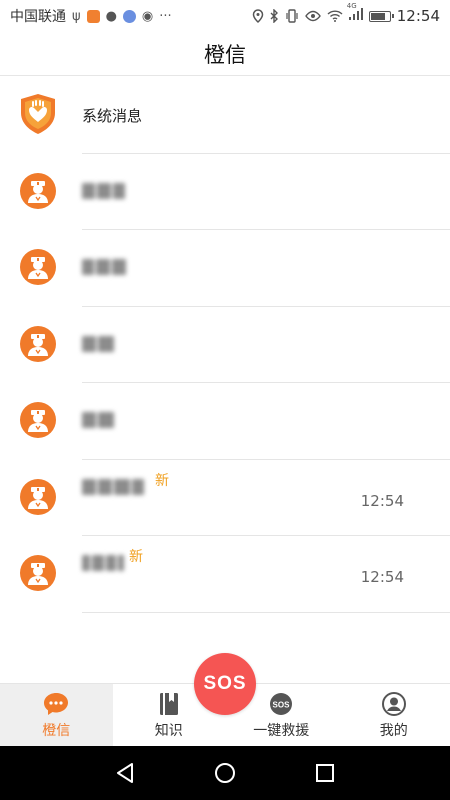  Describe the element at coordinates (56, 704) in the screenshot. I see `chat-icon` at that location.